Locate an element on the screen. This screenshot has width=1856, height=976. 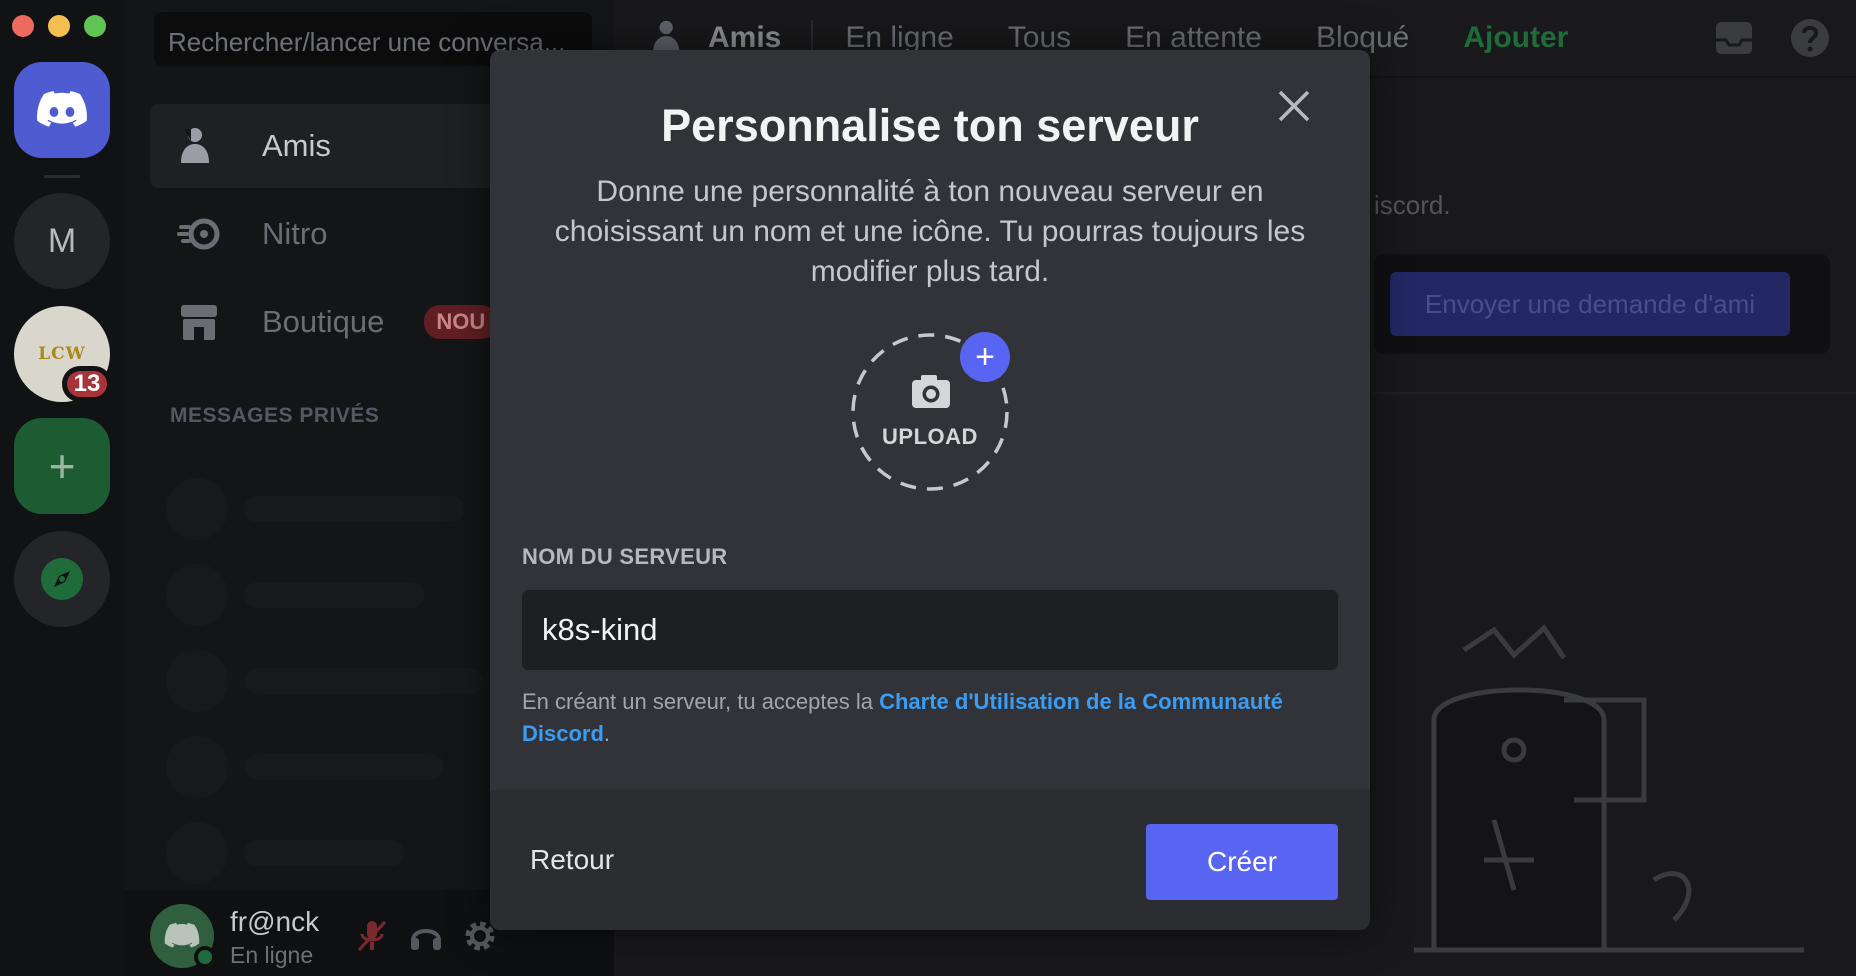
online-status-dot is located at coordinates (205, 957).